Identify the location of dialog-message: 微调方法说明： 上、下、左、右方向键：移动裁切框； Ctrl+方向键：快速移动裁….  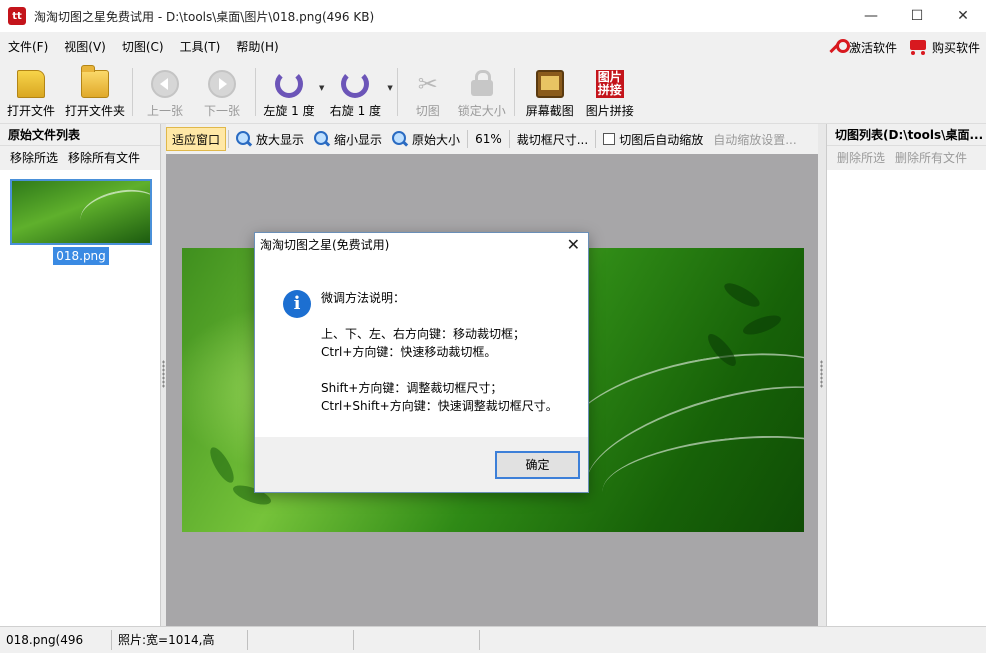
(439, 352).